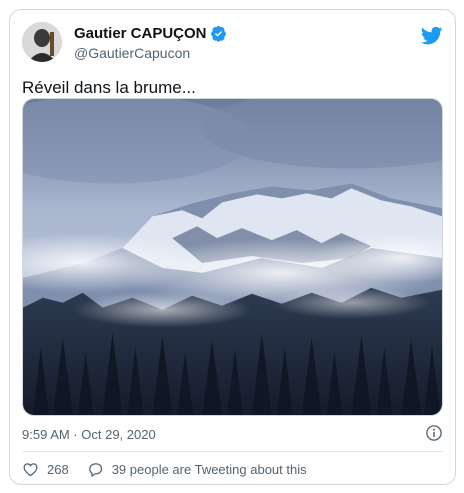 The height and width of the screenshot is (493, 464). Describe the element at coordinates (209, 469) in the screenshot. I see `conversation-text: 39 people are Tweeting about this` at that location.